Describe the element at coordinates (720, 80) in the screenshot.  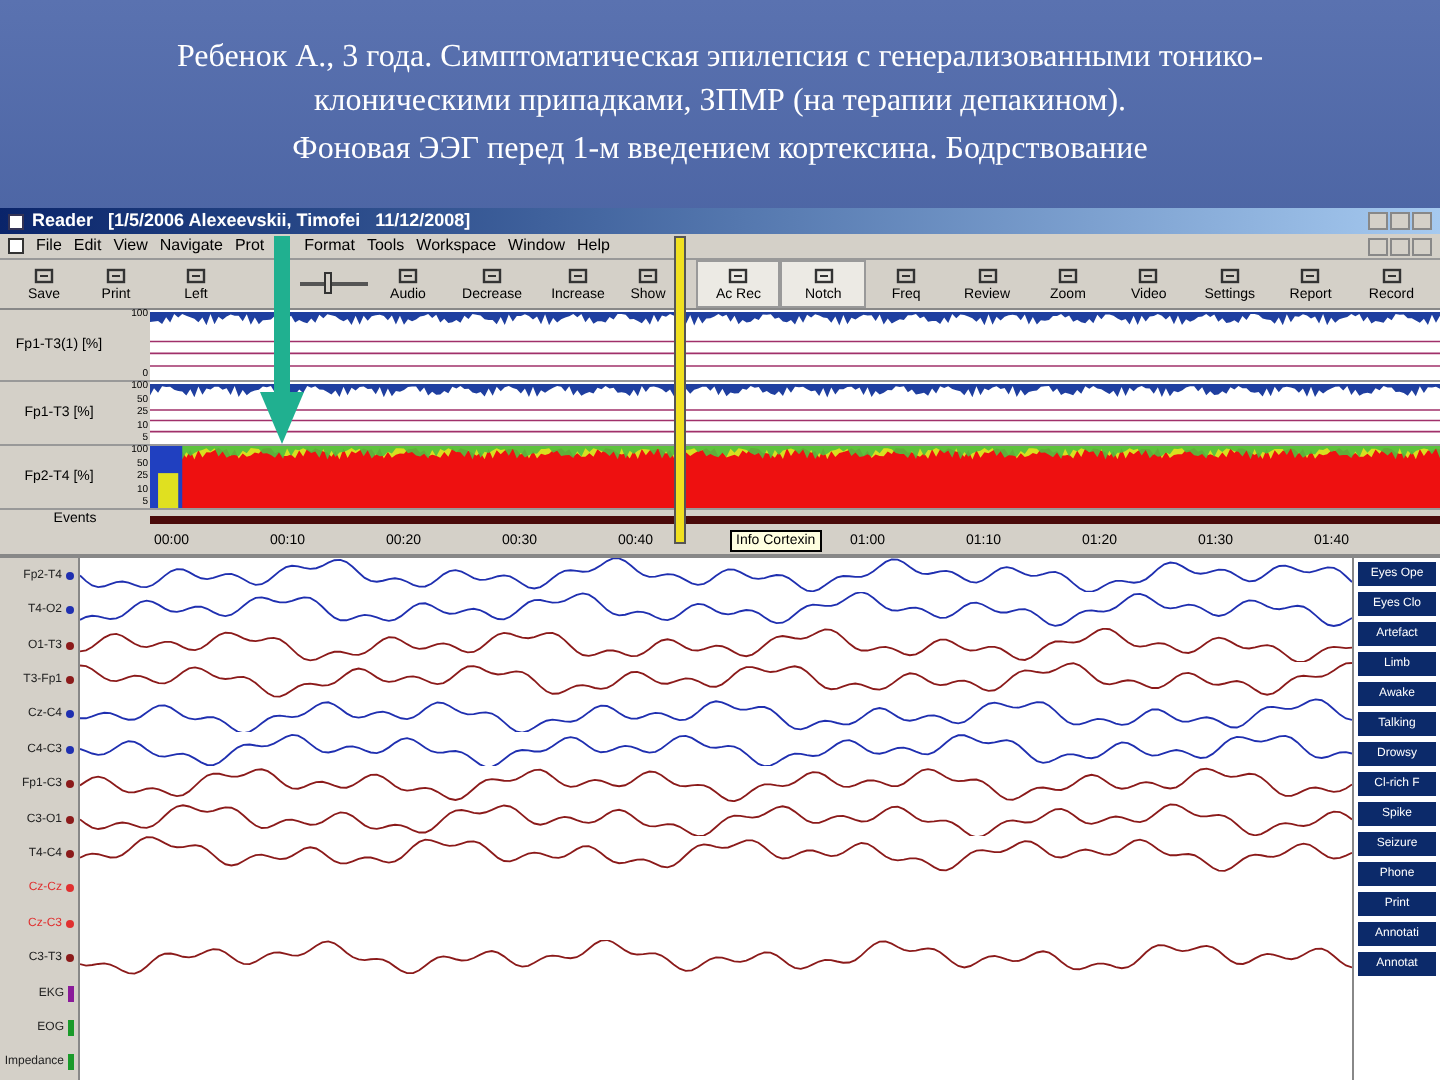
I see `slide-title: Ребенок А., 3 года. Симптоматическая эпилепсия с генерализованными тонико-клоническими припадками, ЗПМР (на терапии депакином).` at that location.